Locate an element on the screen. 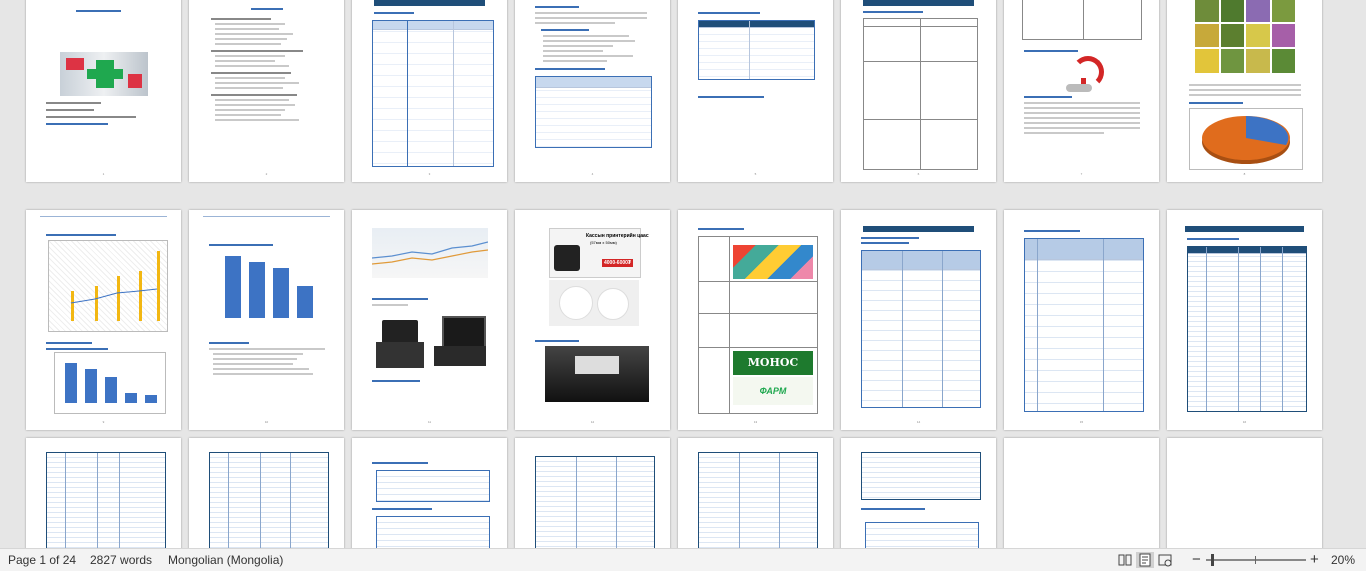  plant-photos-grid is located at coordinates (1245, 36).